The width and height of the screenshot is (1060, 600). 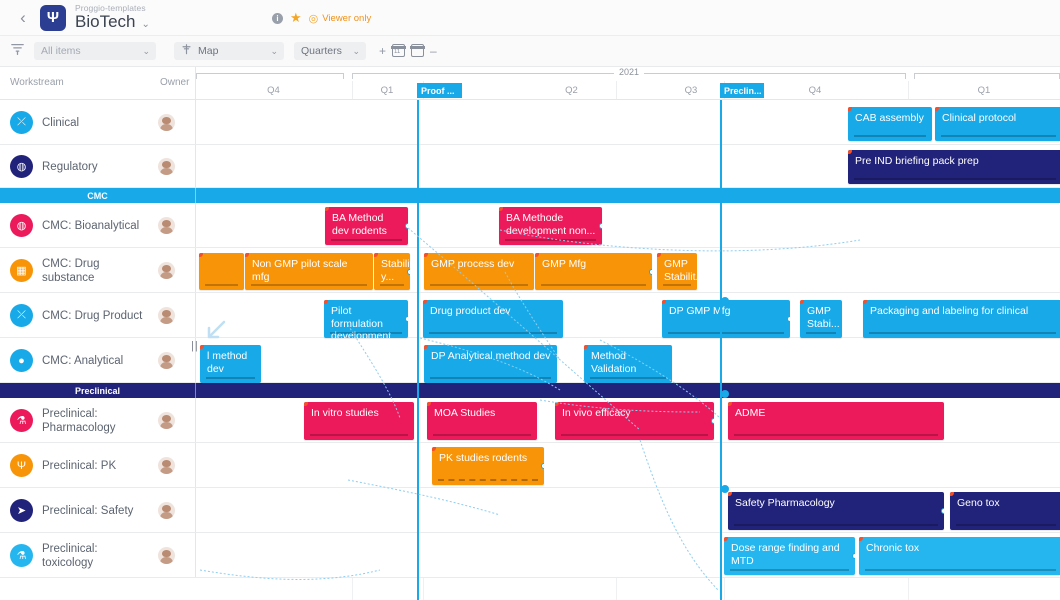 I want to click on calendar-icon: ▦, so click(x=21, y=270).